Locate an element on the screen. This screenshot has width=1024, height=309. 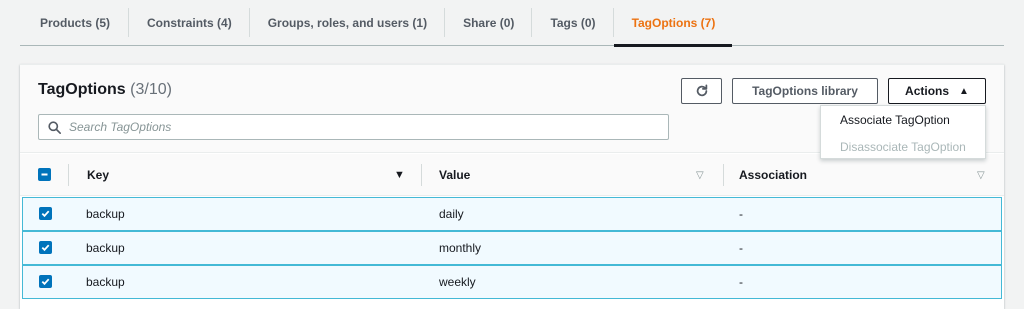
tab-products: Products (5) is located at coordinates (74, 22).